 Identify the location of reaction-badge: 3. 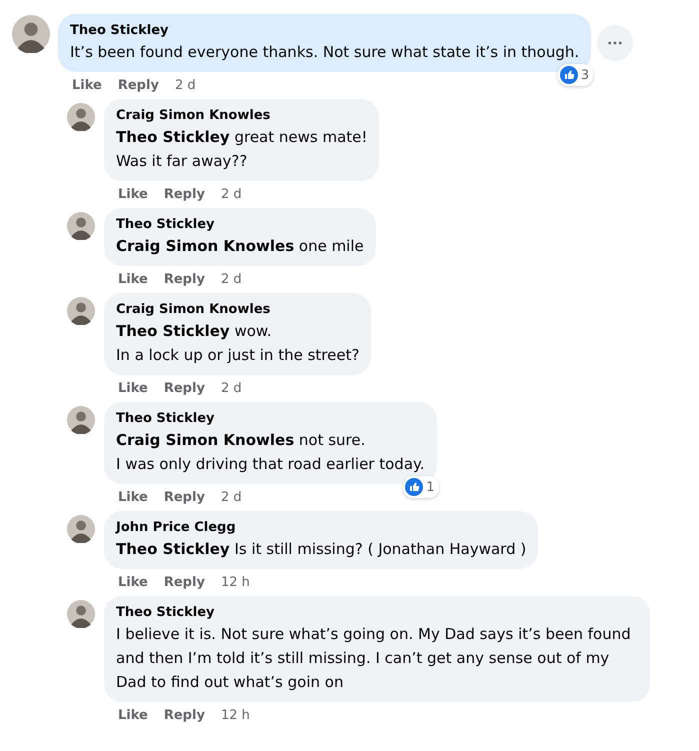
(576, 75).